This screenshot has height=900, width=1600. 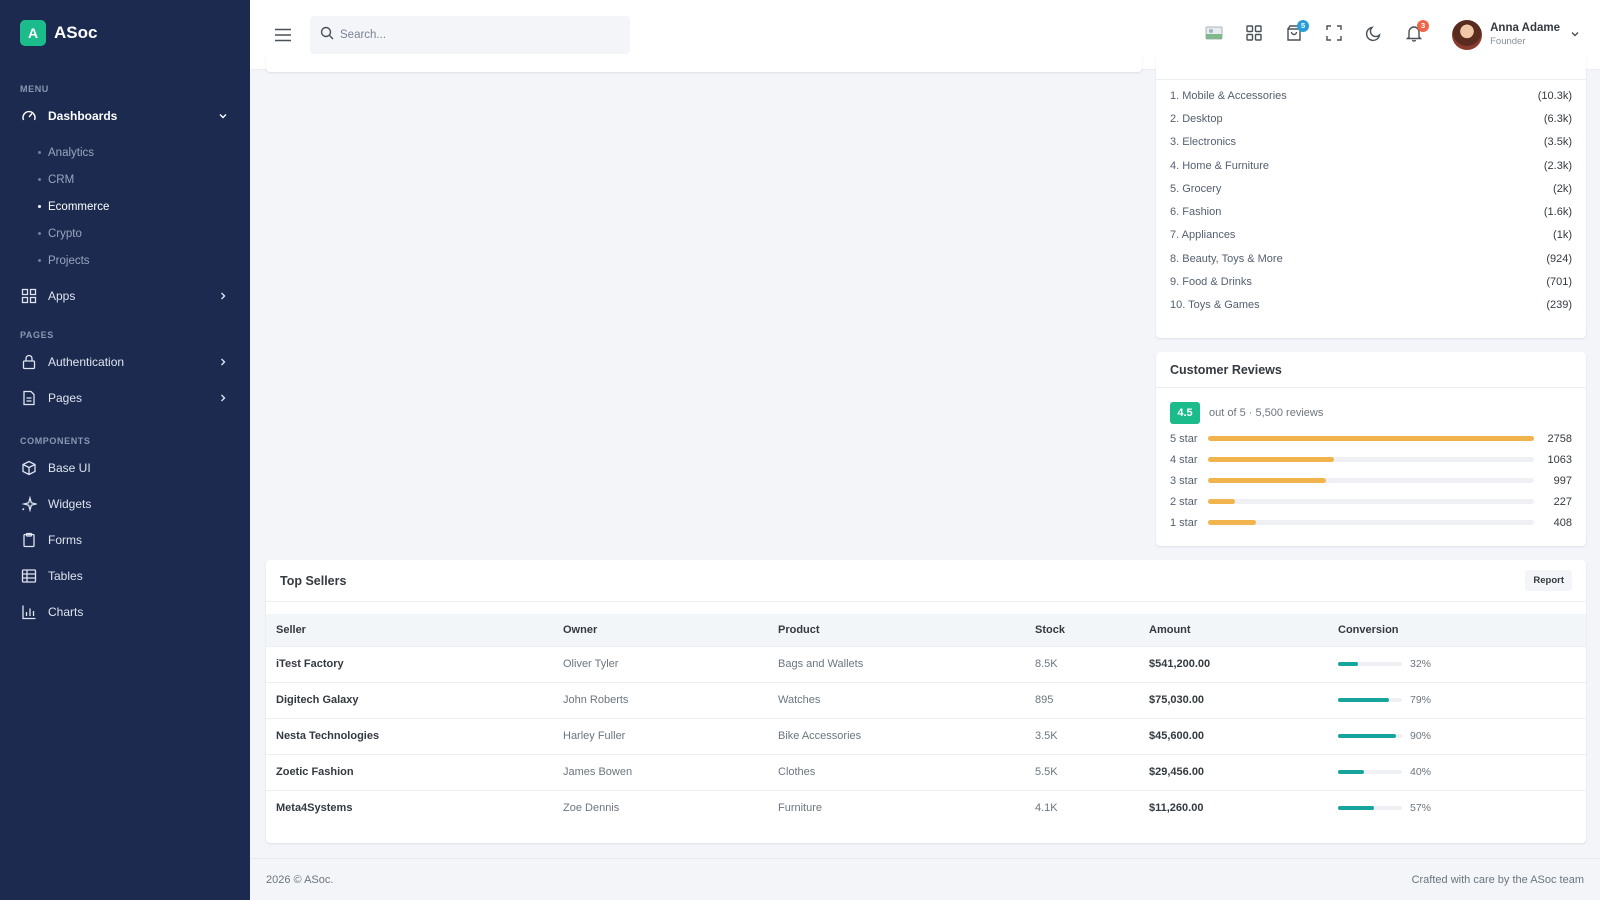 I want to click on sidebar-item-label: Dashboards, so click(x=83, y=116).